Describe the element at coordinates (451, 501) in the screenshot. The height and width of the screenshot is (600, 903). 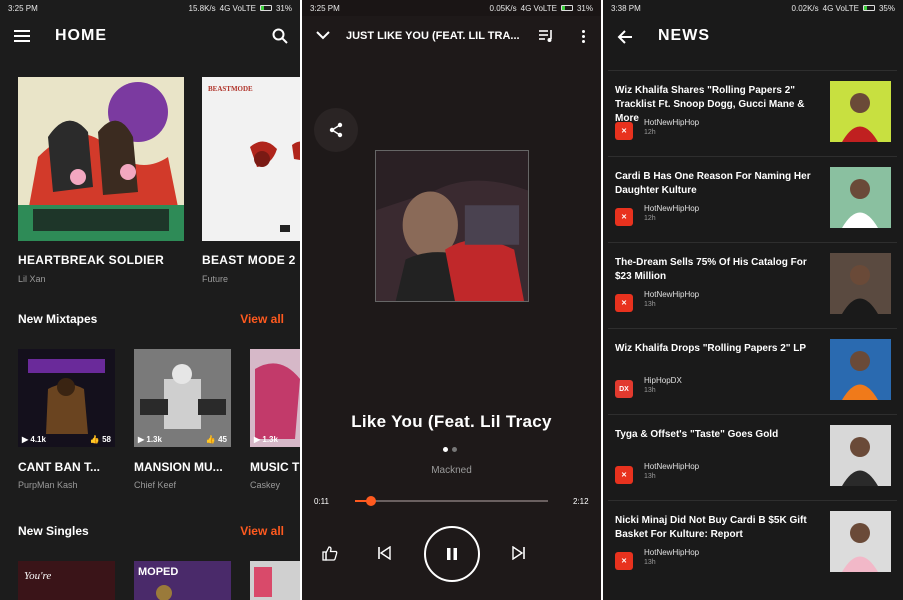
I see `seek-bar` at that location.